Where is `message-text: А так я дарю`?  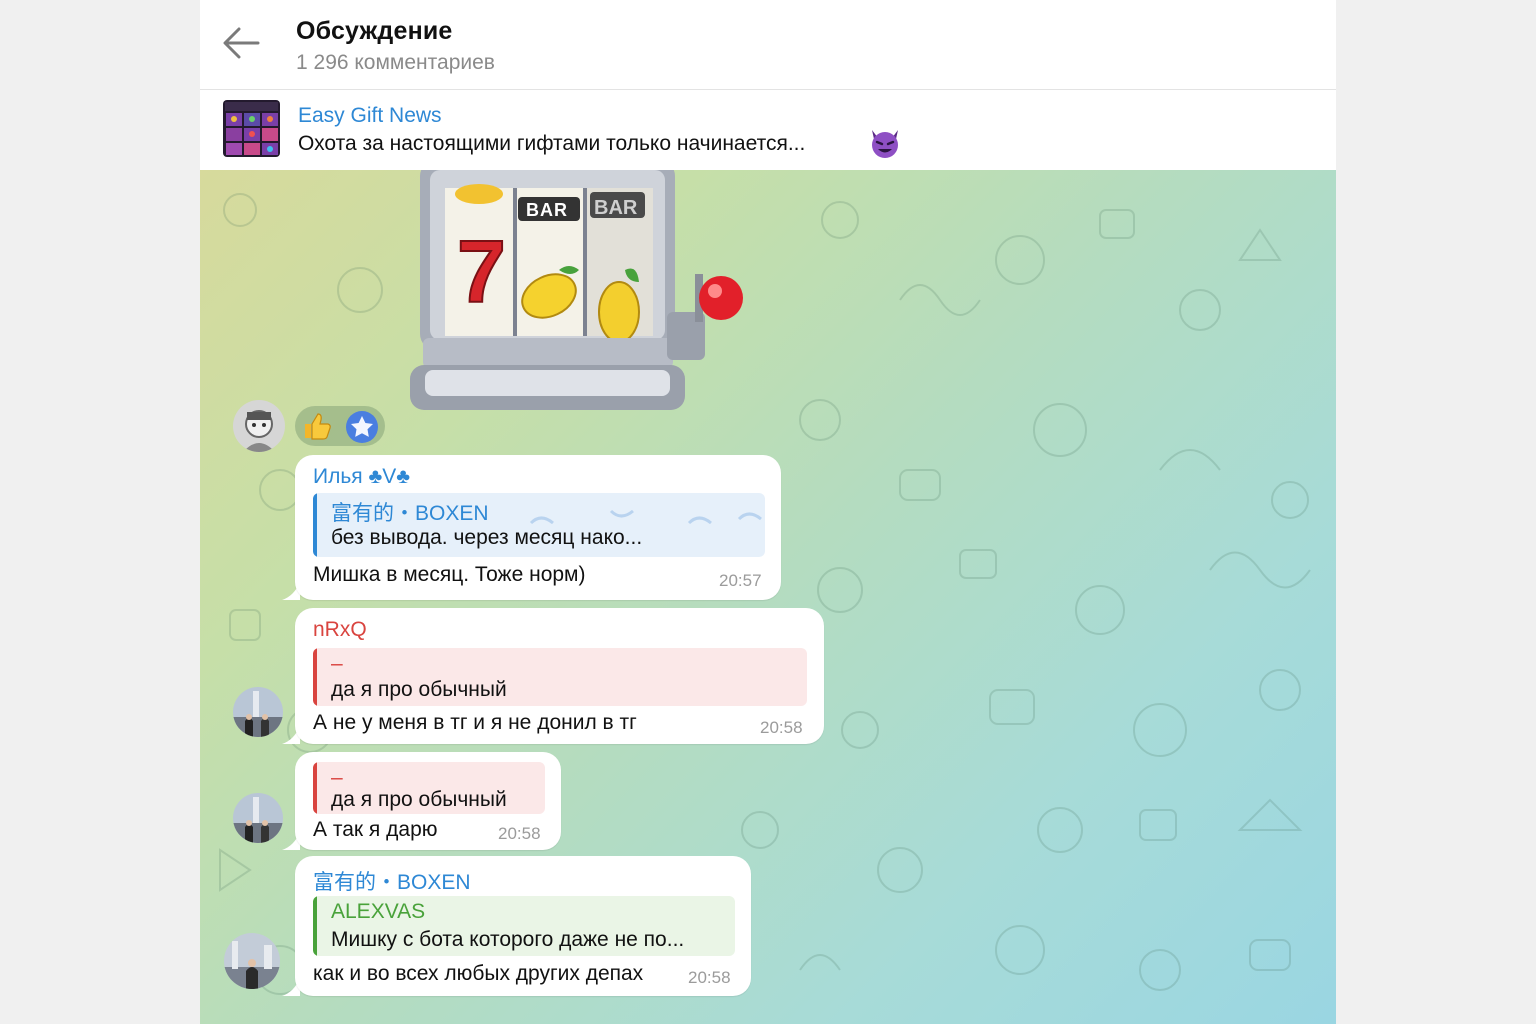 message-text: А так я дарю is located at coordinates (375, 829).